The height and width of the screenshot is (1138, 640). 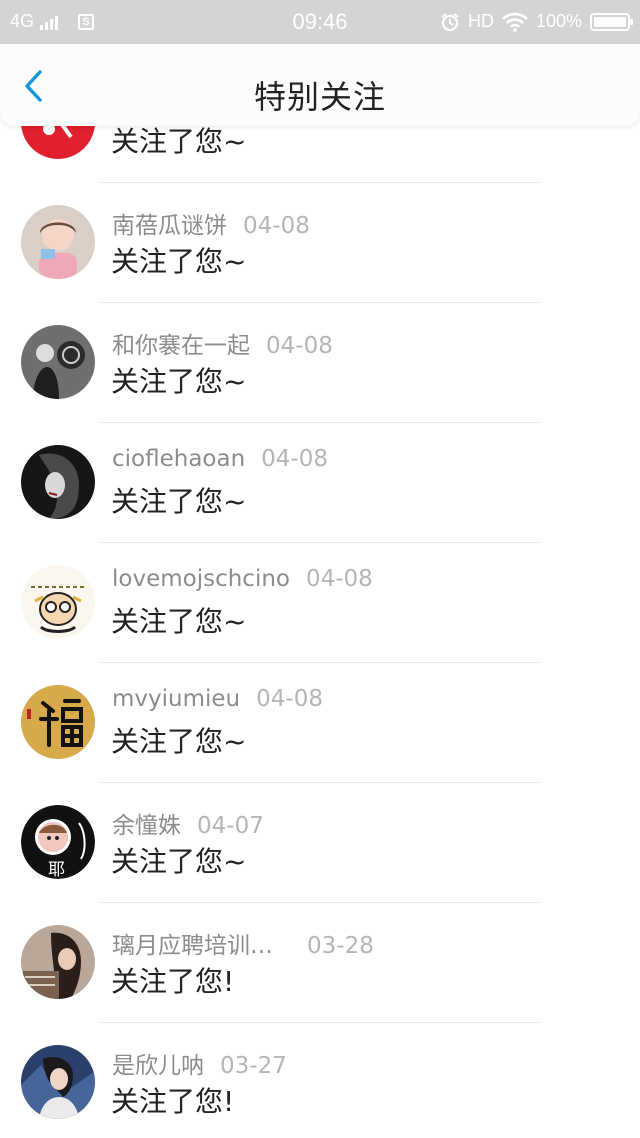 What do you see at coordinates (320, 723) in the screenshot?
I see `list-item: mvyiumieu 04-08 关注了您~` at bounding box center [320, 723].